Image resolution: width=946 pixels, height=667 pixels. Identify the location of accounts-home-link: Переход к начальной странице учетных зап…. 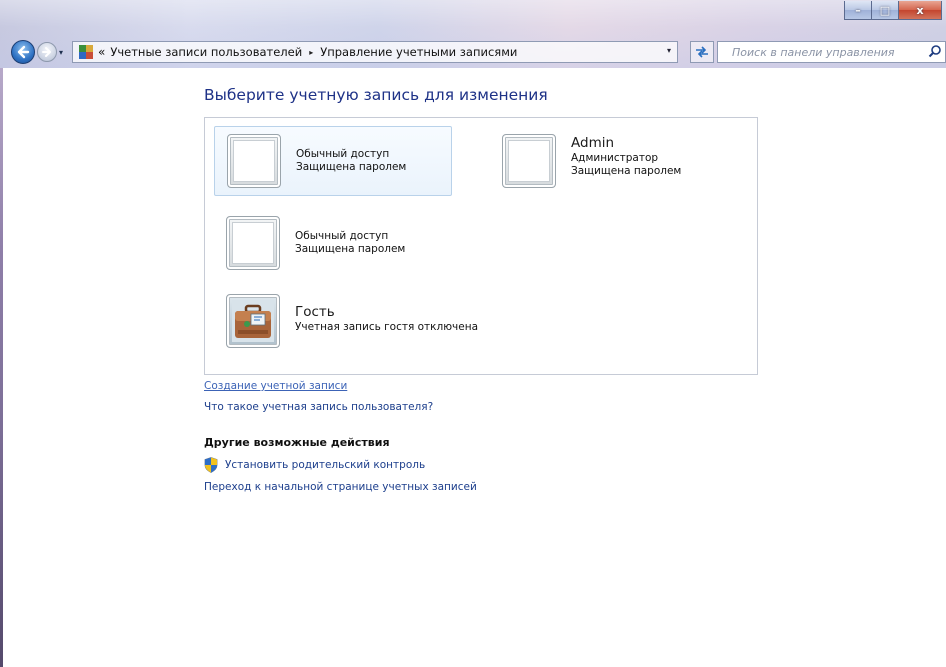
(340, 487).